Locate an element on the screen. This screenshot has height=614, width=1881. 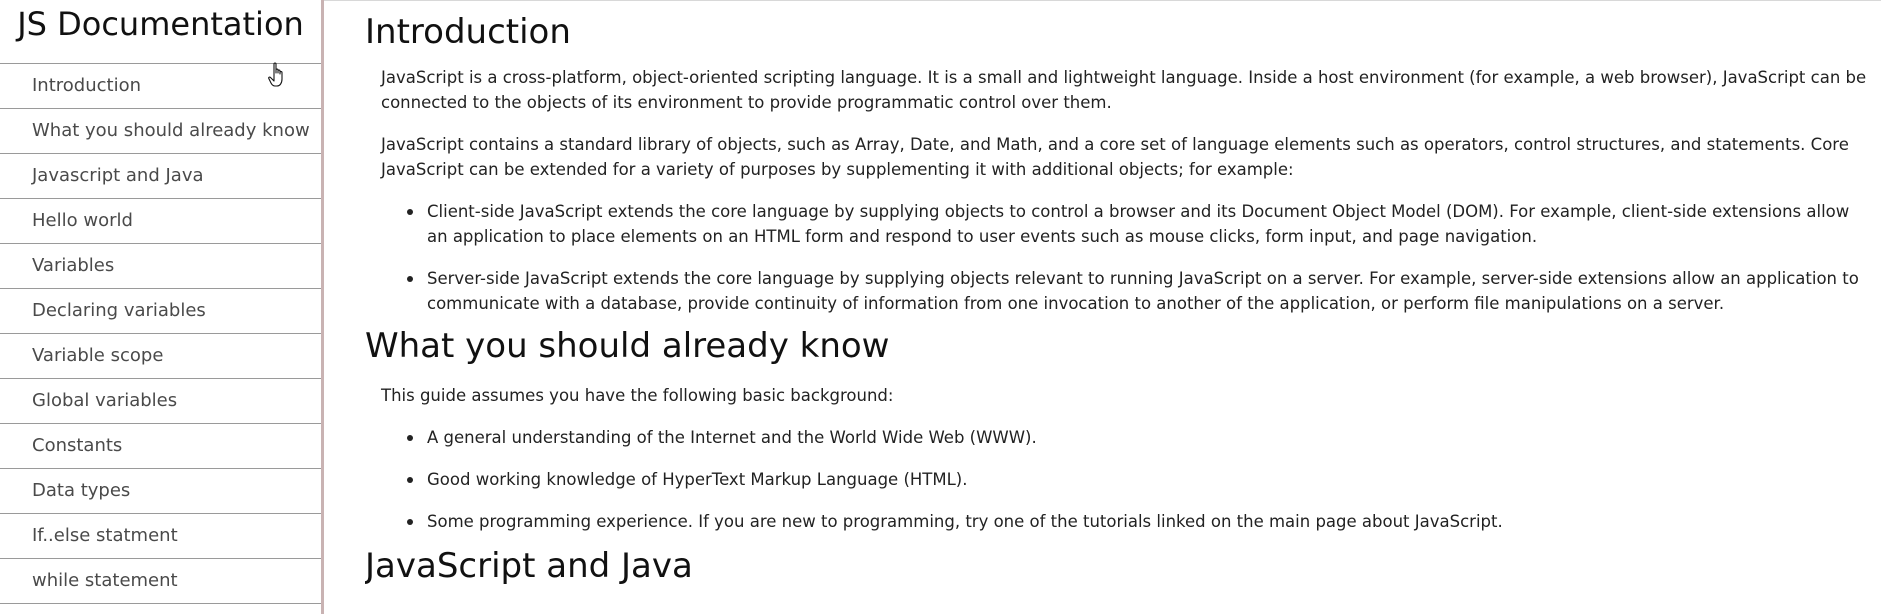
nav-link-if-else-statment: If..else statment is located at coordinates (160, 536).